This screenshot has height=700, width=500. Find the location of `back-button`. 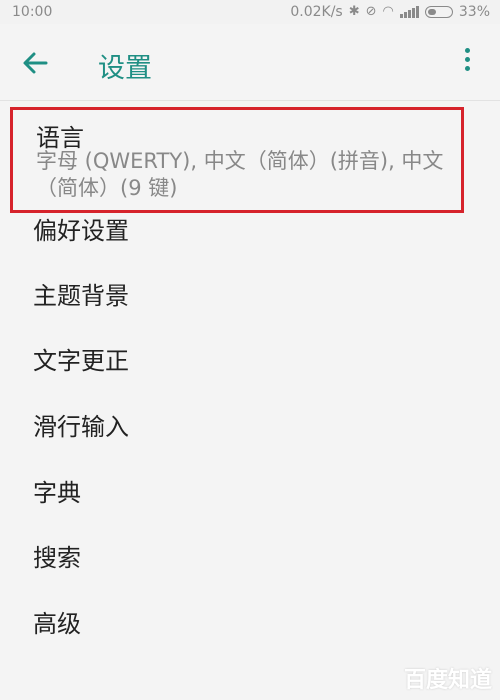

back-button is located at coordinates (38, 63).